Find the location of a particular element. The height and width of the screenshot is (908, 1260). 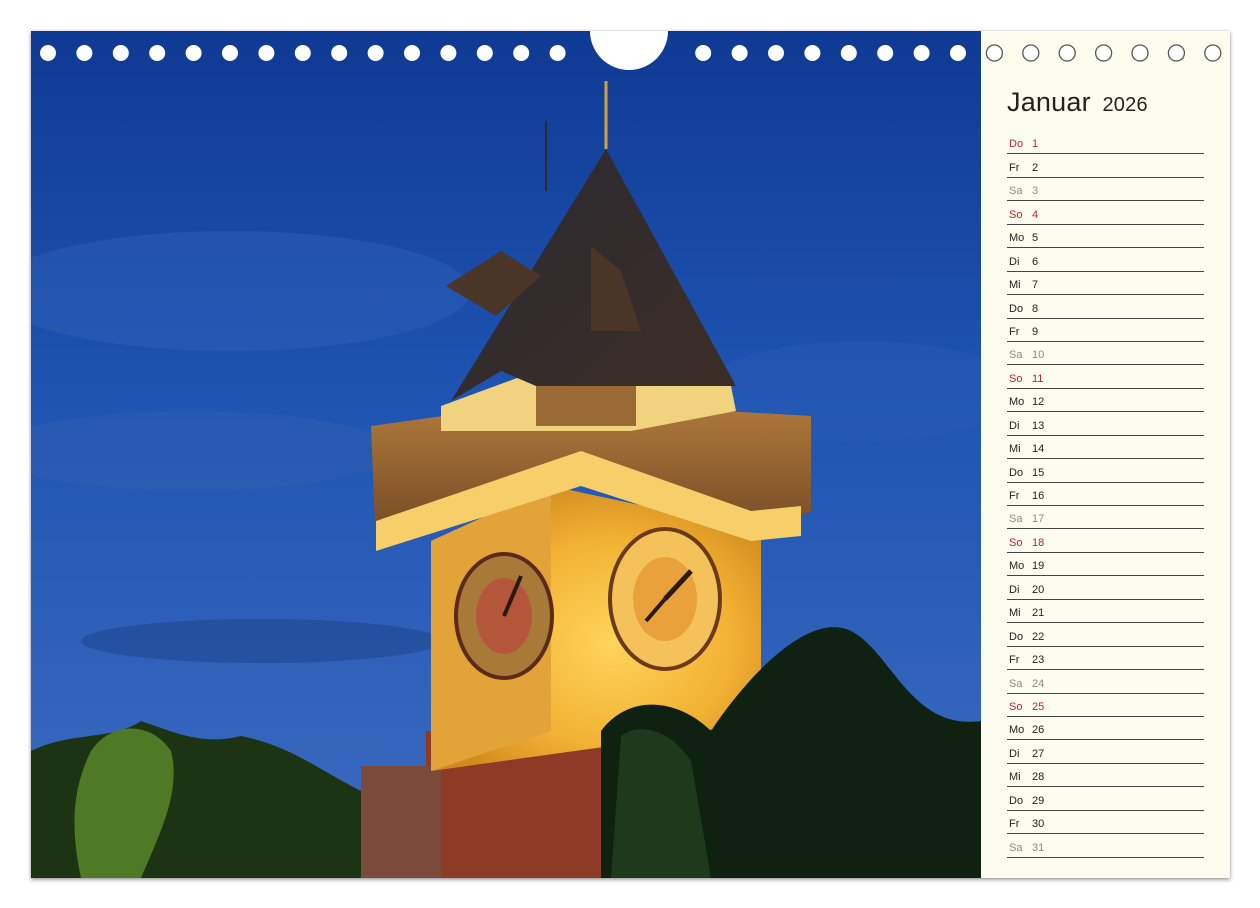

day-row: Do 15 is located at coordinates (1105, 471).